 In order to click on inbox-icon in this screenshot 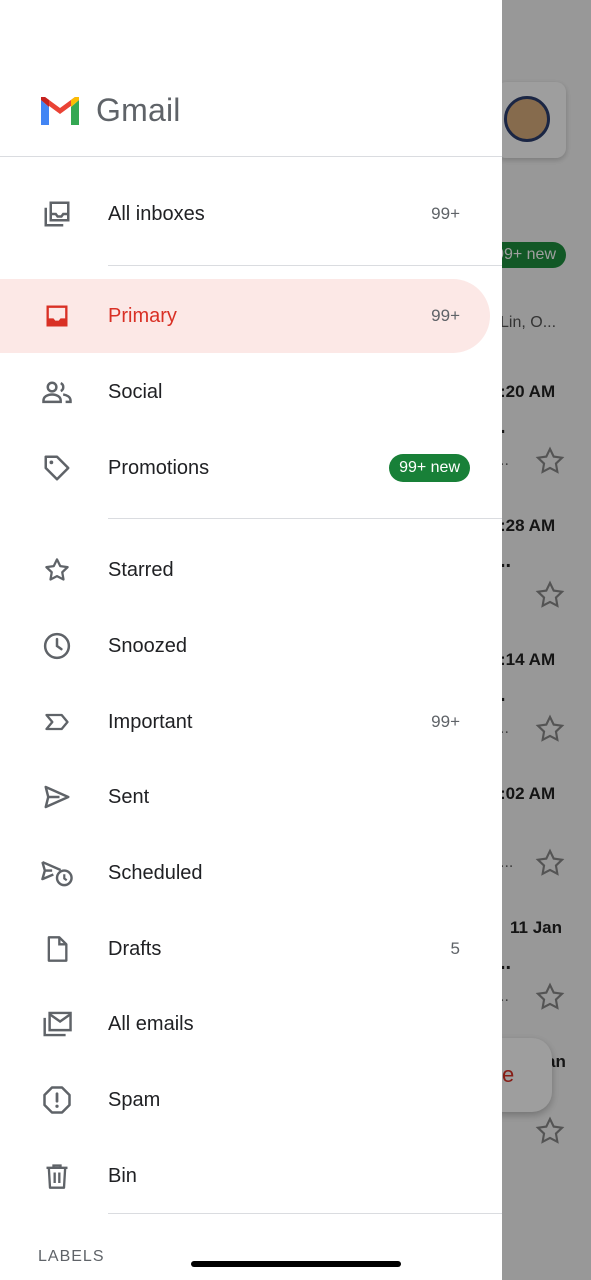, I will do `click(57, 316)`.